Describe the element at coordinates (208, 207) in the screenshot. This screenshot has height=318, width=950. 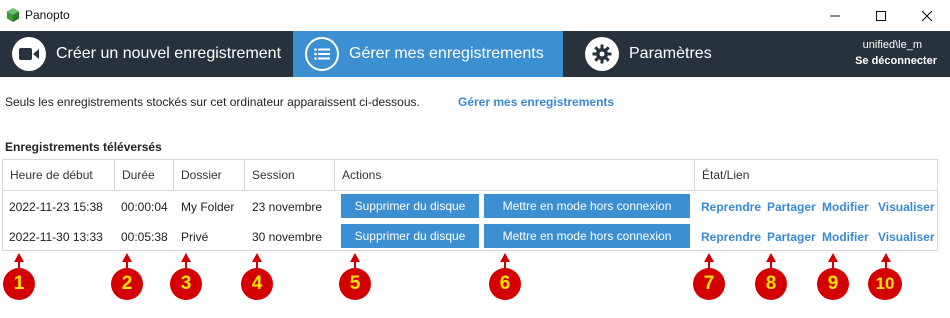
I see `row-folder: My Folder` at that location.